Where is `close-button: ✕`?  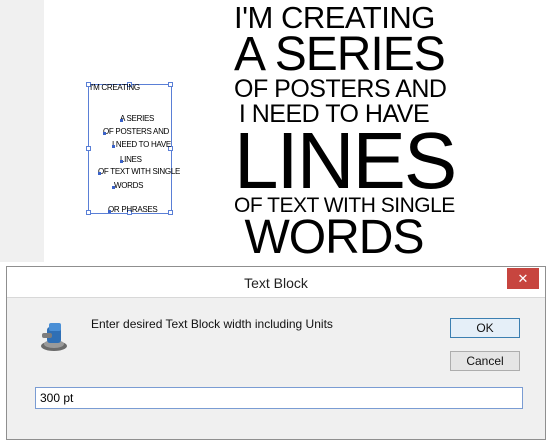
close-button: ✕ is located at coordinates (523, 278).